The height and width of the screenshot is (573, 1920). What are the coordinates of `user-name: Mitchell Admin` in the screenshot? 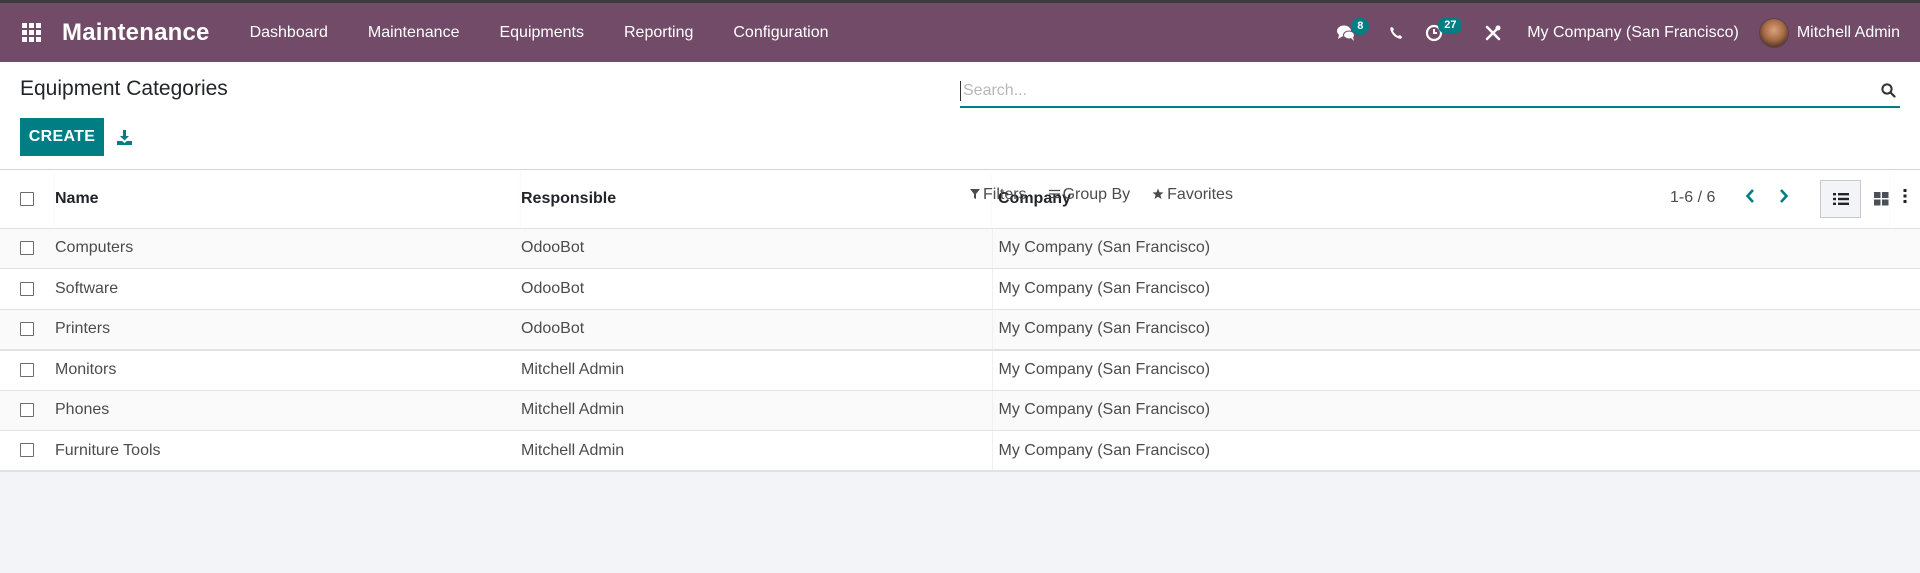 It's located at (1848, 32).